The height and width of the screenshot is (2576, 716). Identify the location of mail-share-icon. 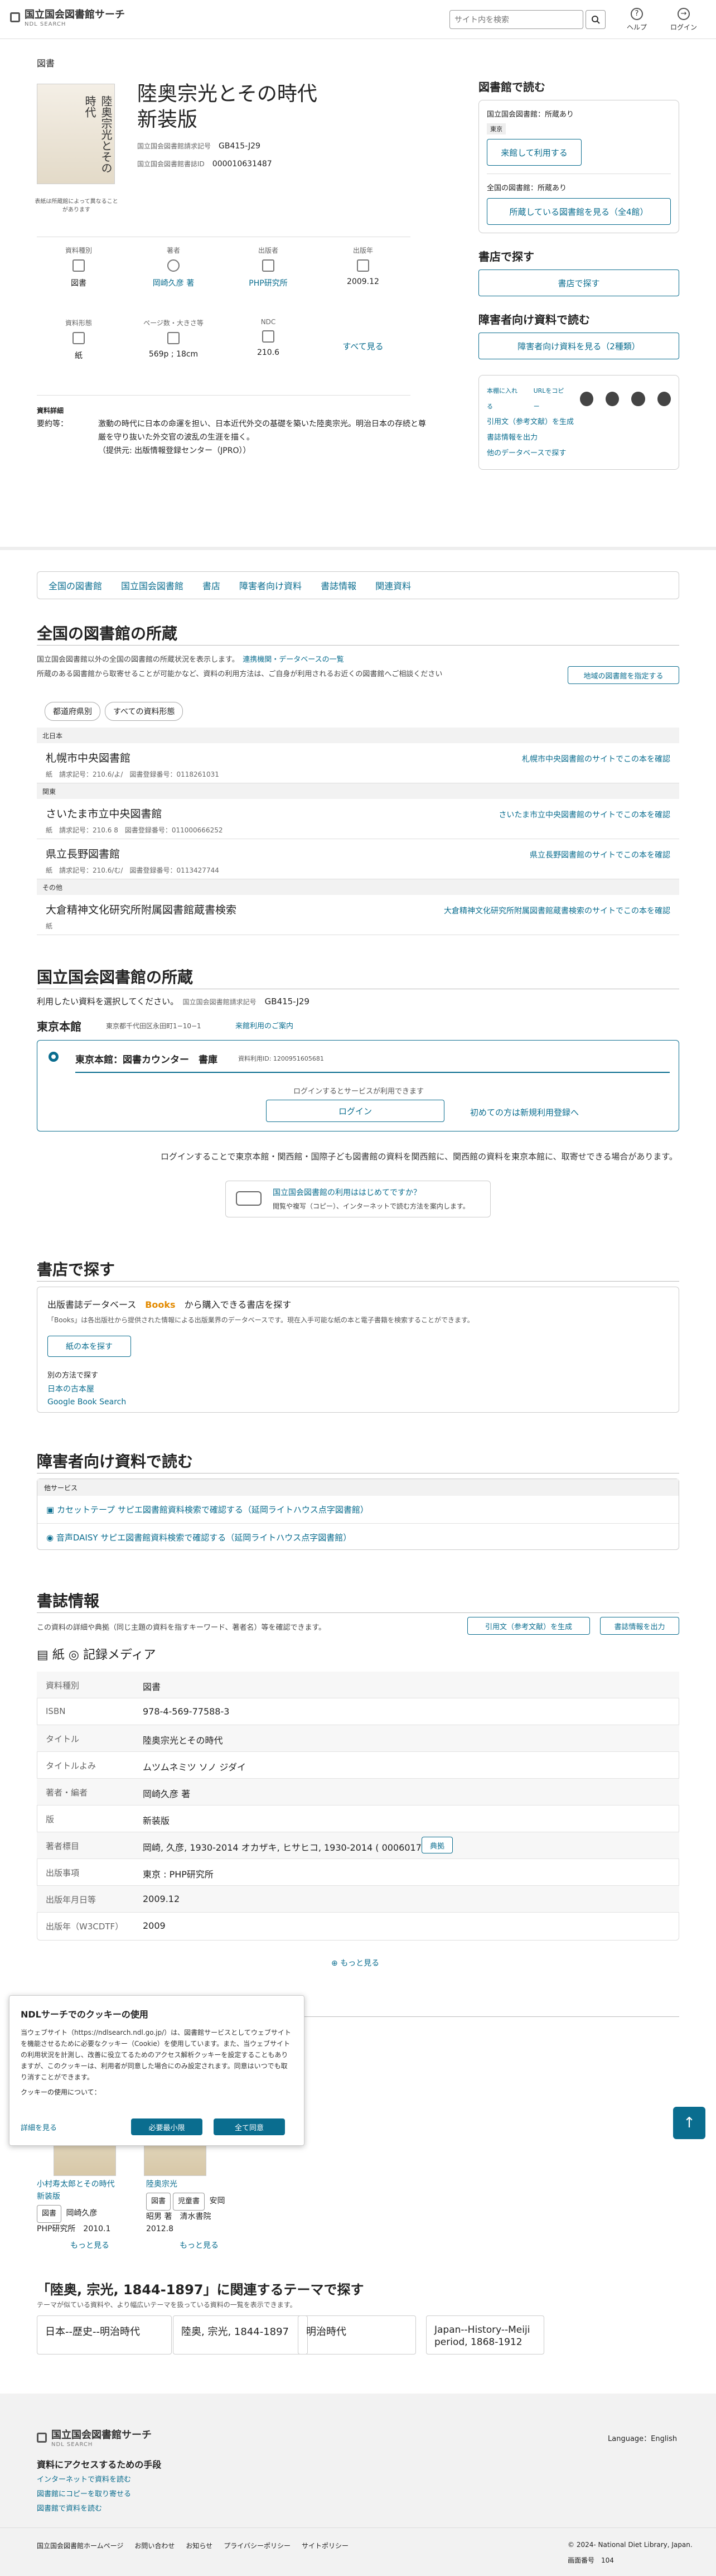
(664, 399).